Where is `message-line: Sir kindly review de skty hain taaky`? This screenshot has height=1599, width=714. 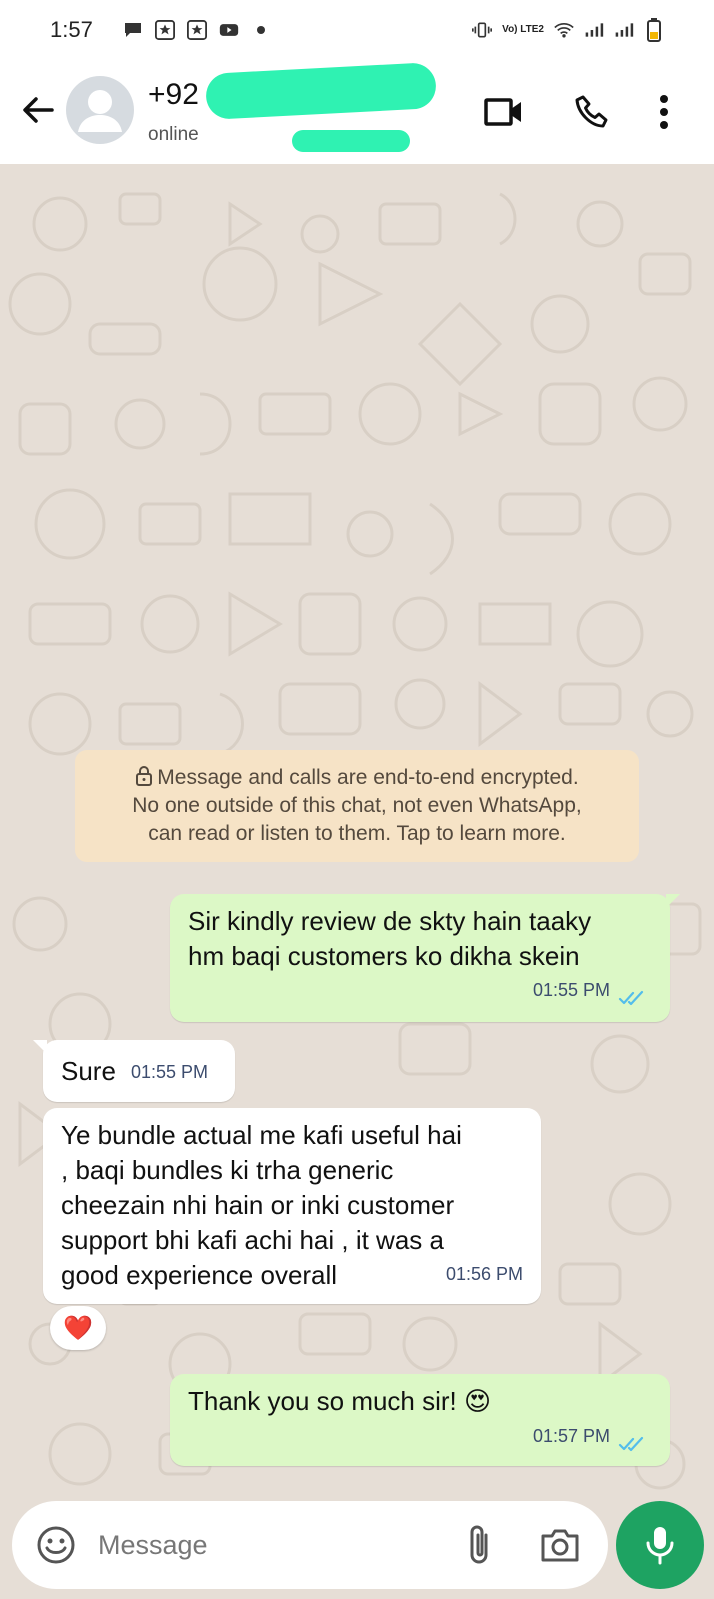
message-line: Sir kindly review de skty hain taaky is located at coordinates (390, 921).